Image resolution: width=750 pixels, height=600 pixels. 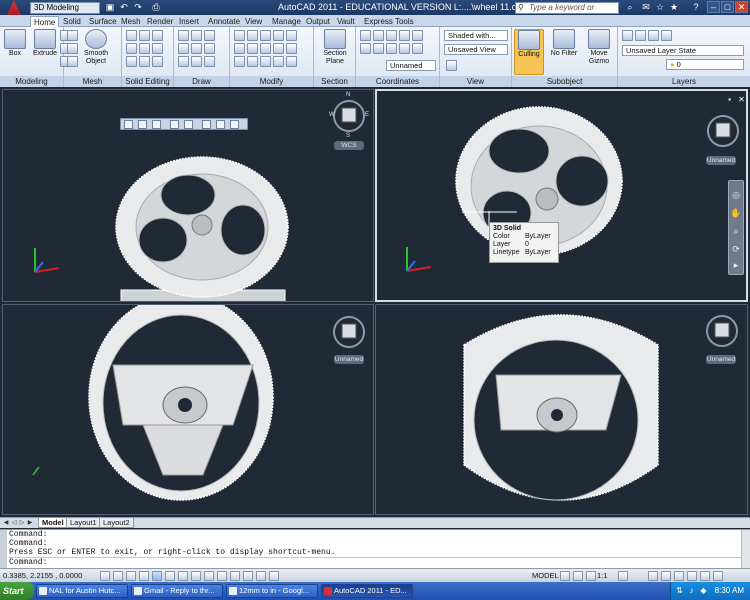 What do you see at coordinates (286, 21) in the screenshot?
I see `tab-manage: Manage` at bounding box center [286, 21].